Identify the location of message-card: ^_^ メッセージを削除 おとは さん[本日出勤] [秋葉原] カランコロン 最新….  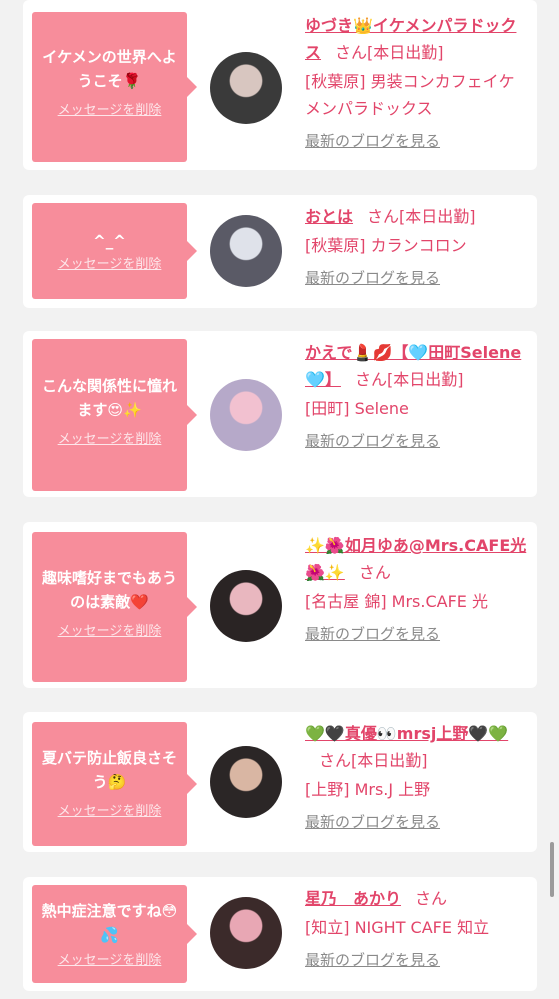
(280, 251).